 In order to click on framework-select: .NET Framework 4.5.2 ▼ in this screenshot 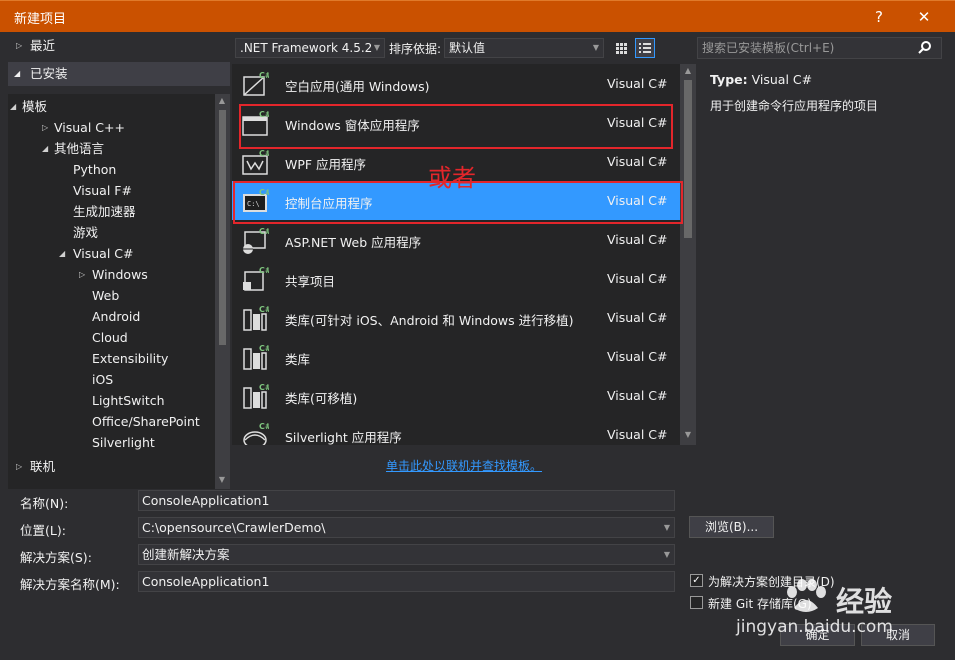, I will do `click(310, 48)`.